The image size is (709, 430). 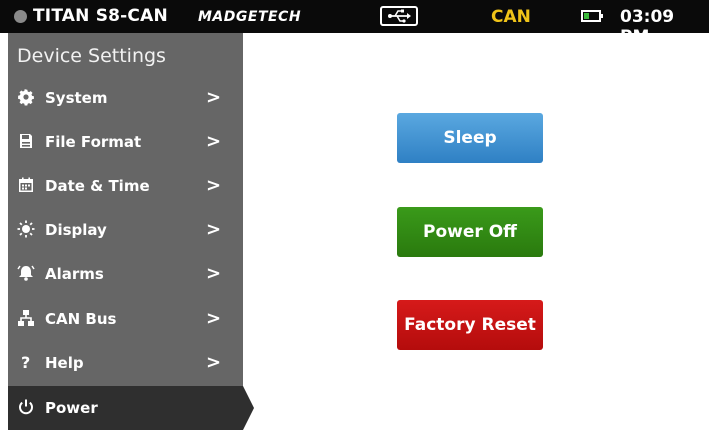 I want to click on sidebar-item-label: Alarms, so click(x=74, y=274).